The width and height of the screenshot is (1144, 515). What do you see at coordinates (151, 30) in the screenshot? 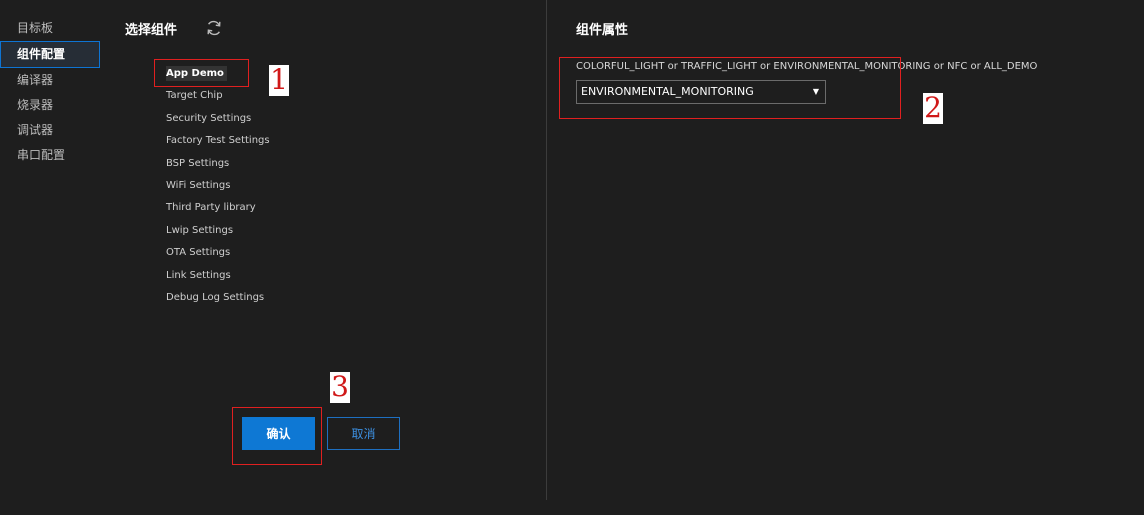
I see `select-component-title: 选择组件` at bounding box center [151, 30].